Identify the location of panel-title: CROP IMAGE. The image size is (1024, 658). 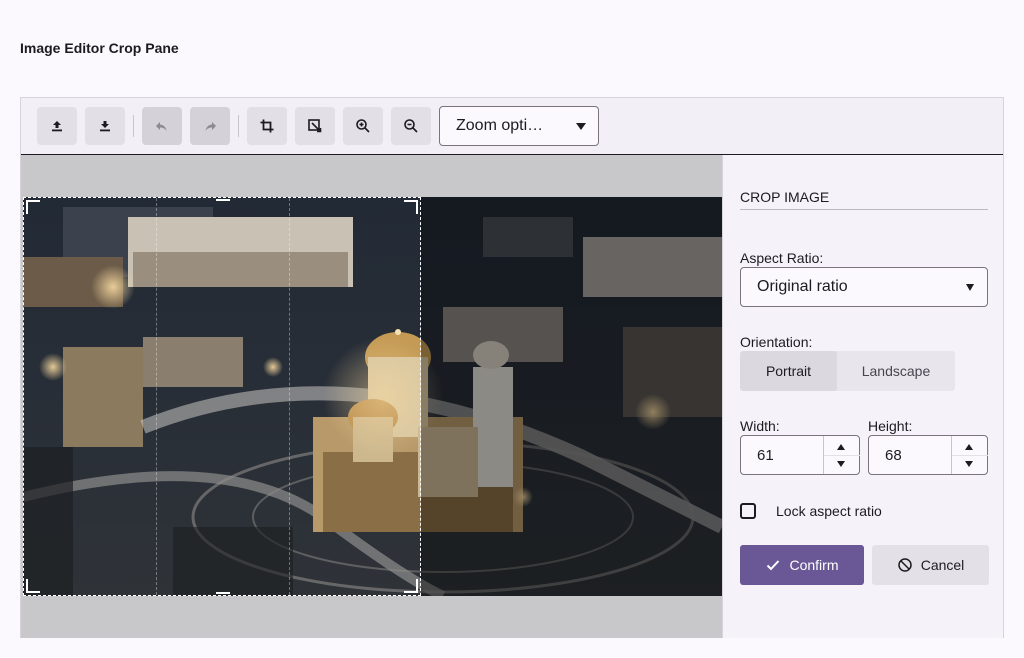
(864, 199).